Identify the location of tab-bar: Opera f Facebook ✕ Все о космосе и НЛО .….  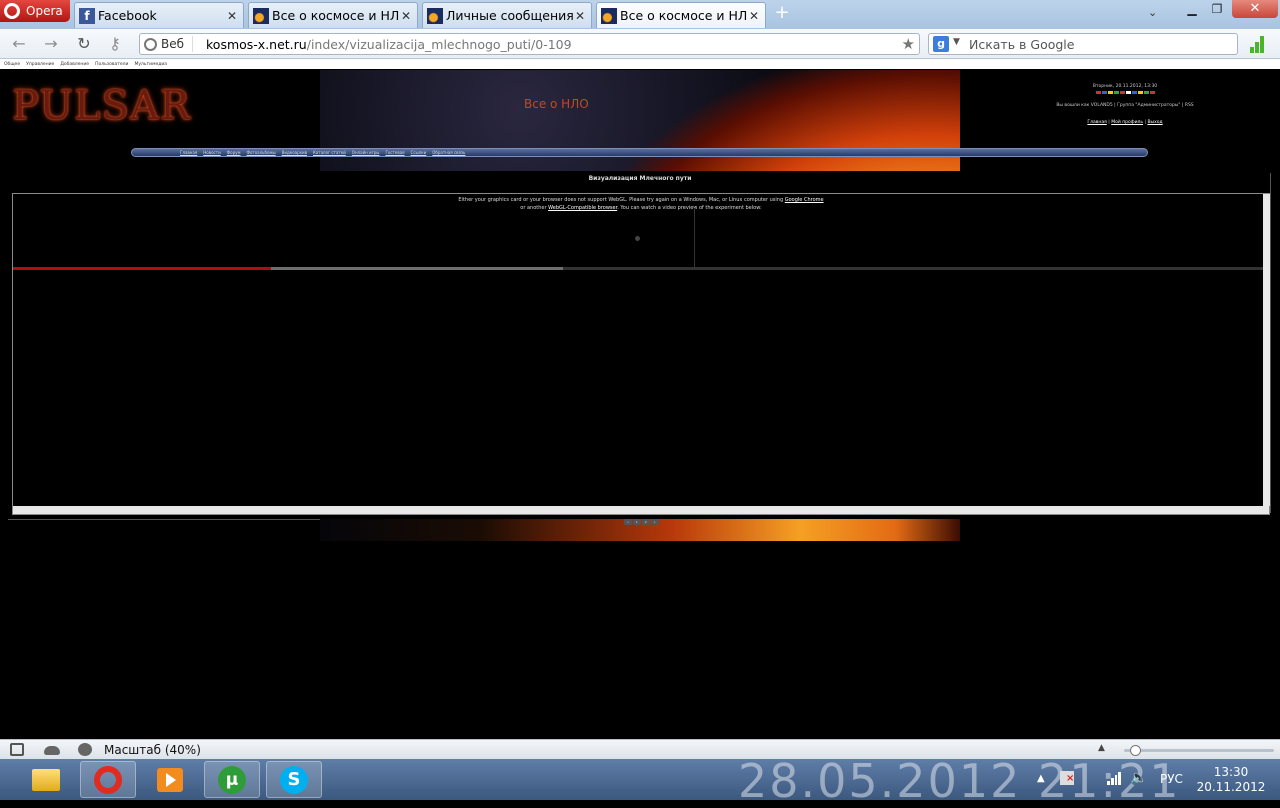
(640, 14).